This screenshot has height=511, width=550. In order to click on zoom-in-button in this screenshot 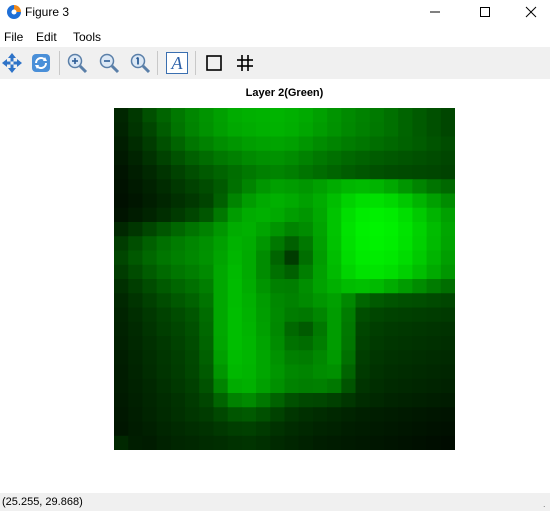, I will do `click(77, 63)`.